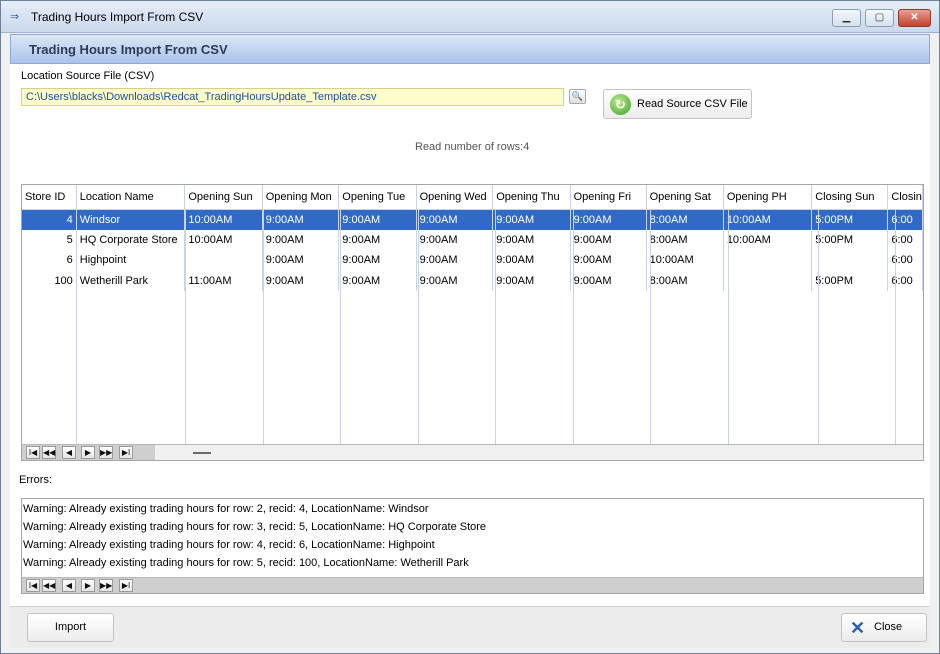 The image size is (940, 654). What do you see at coordinates (131, 260) in the screenshot?
I see `table-cell: Highpoint` at bounding box center [131, 260].